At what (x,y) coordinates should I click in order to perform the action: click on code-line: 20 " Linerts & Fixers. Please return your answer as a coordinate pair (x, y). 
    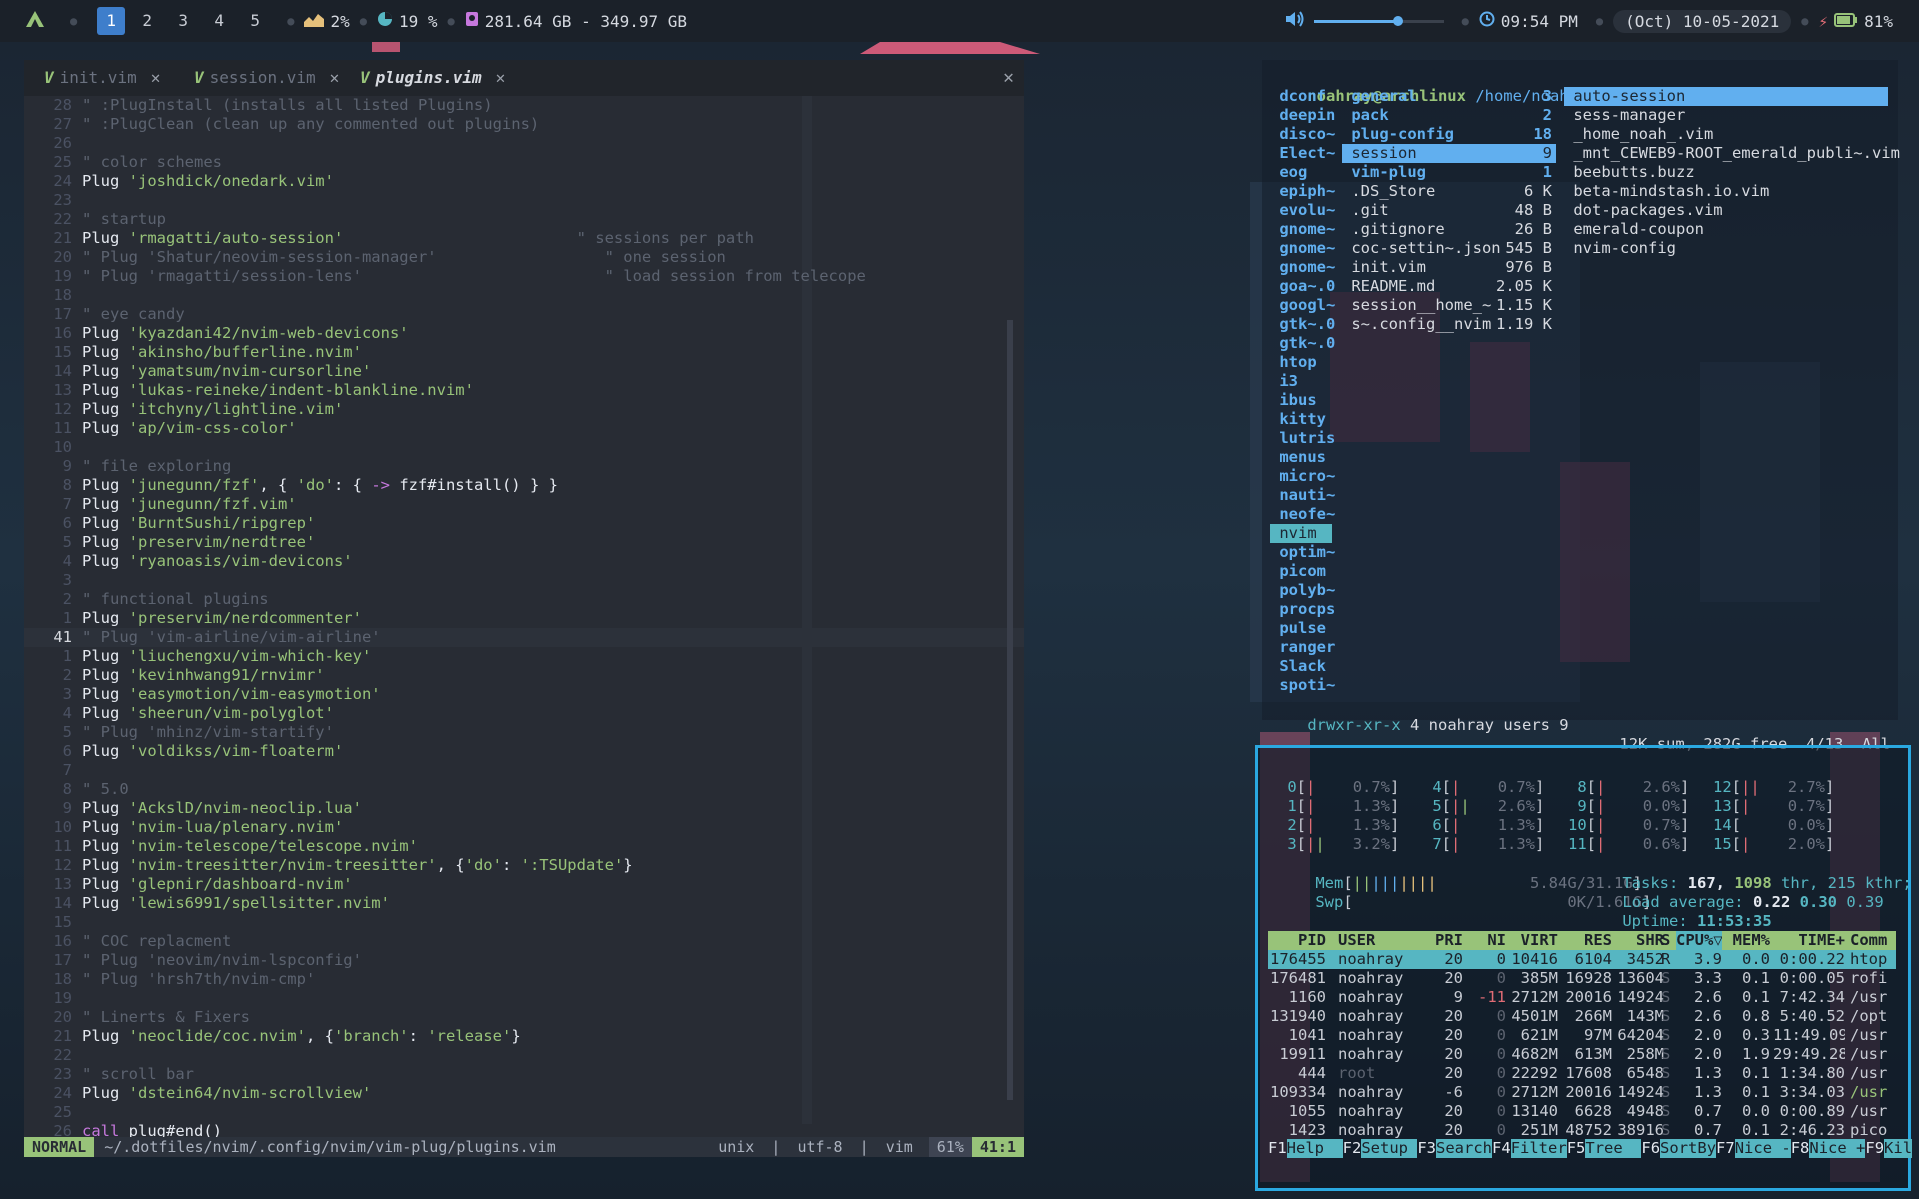
    Looking at the image, I should click on (137, 1017).